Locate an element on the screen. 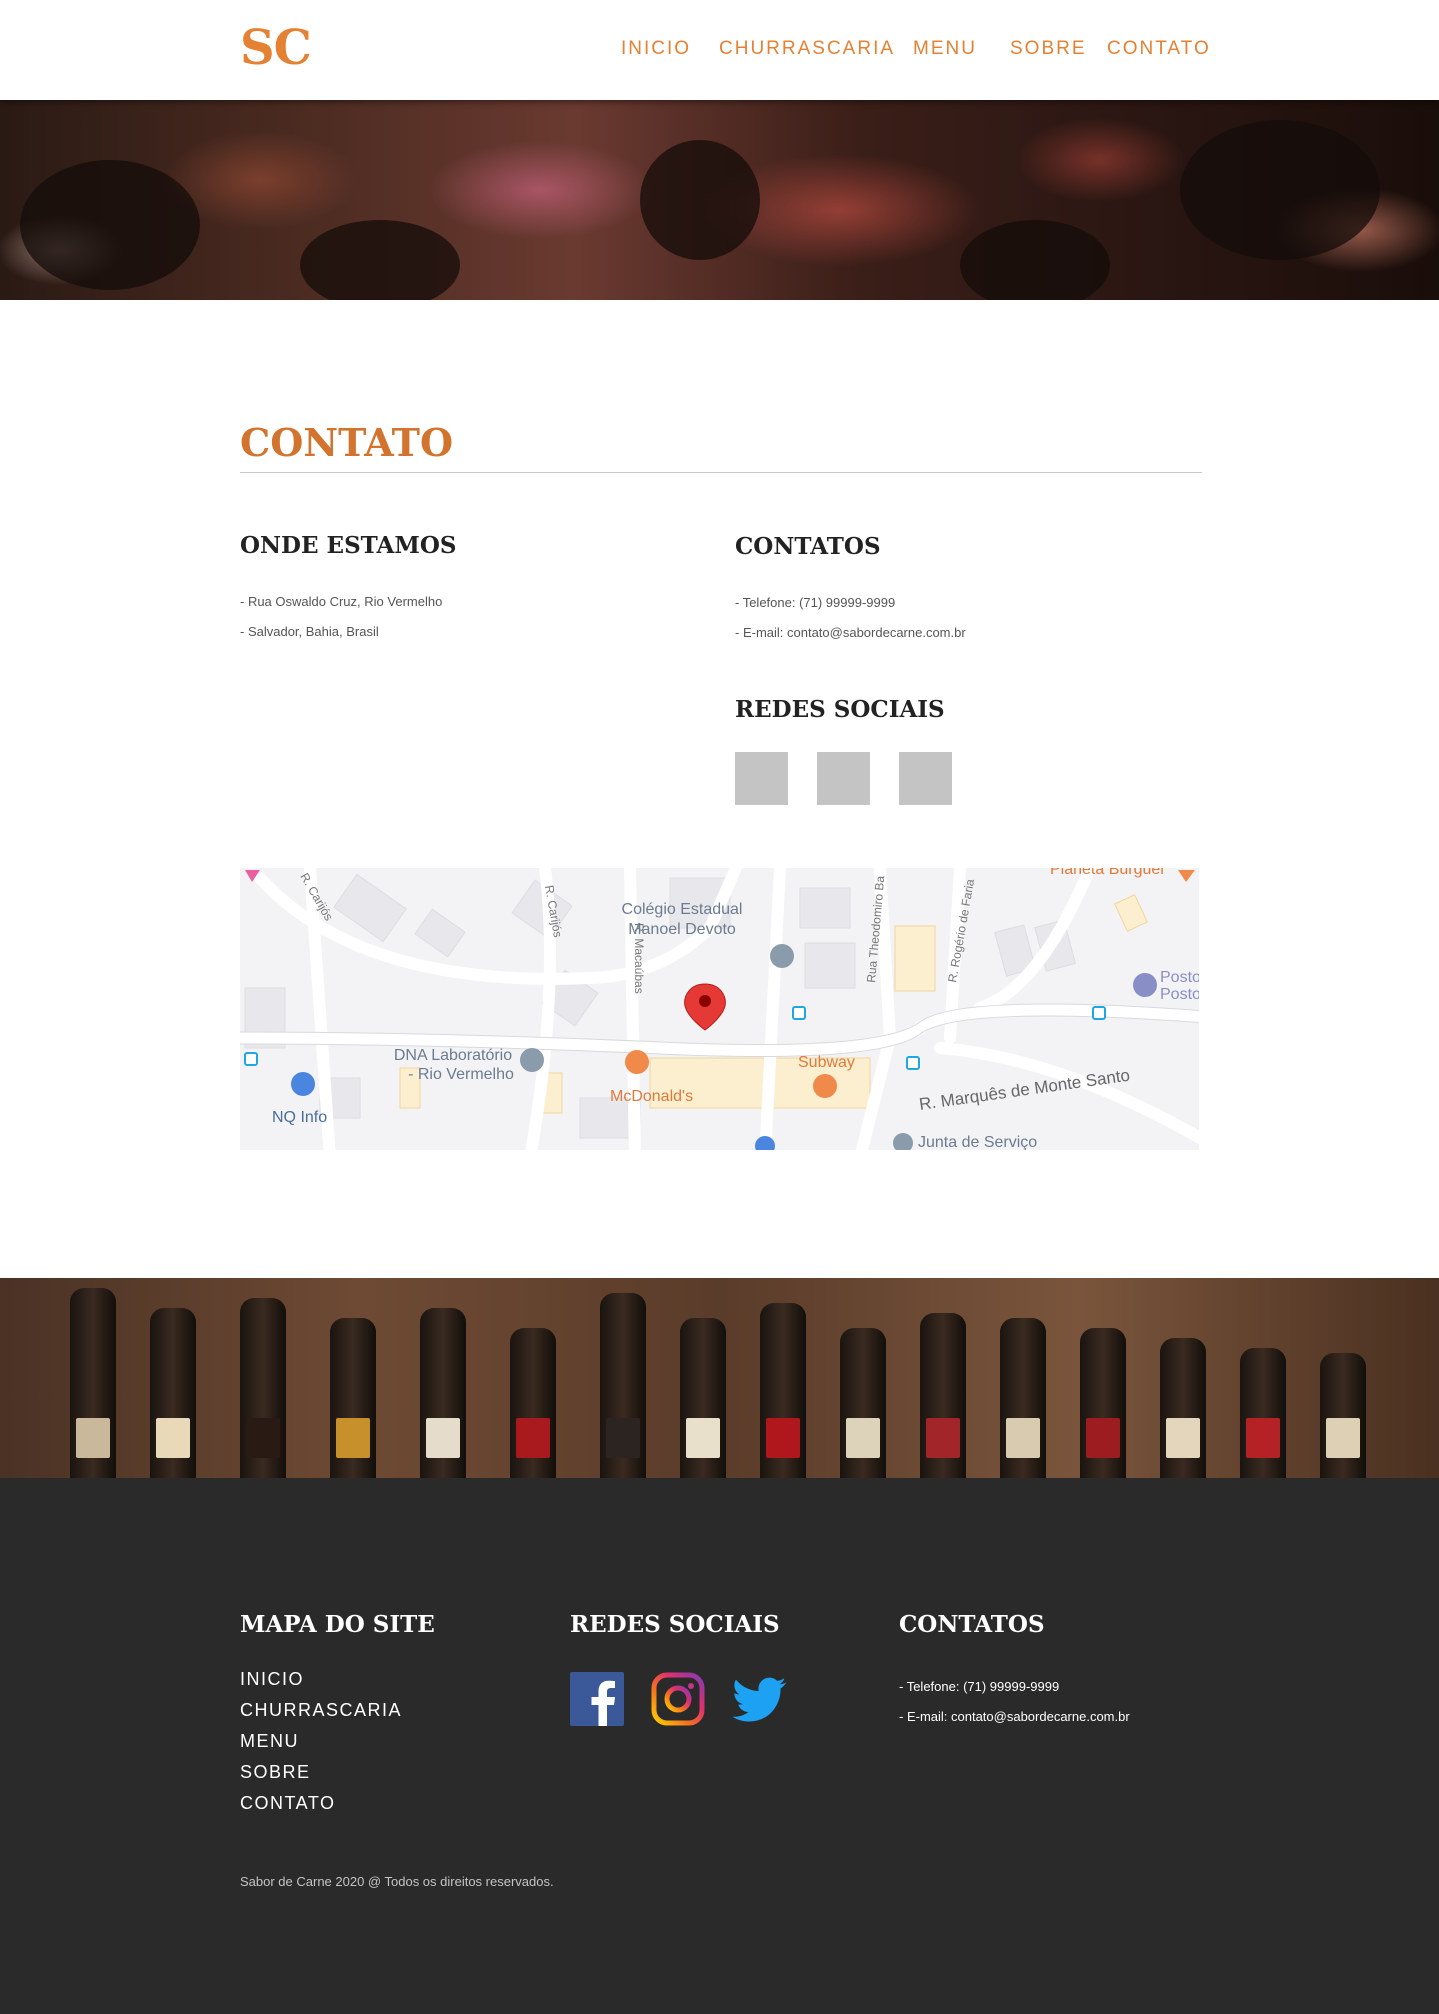 This screenshot has height=2014, width=1439. location-heading: ONDE ESTAMOS is located at coordinates (348, 545).